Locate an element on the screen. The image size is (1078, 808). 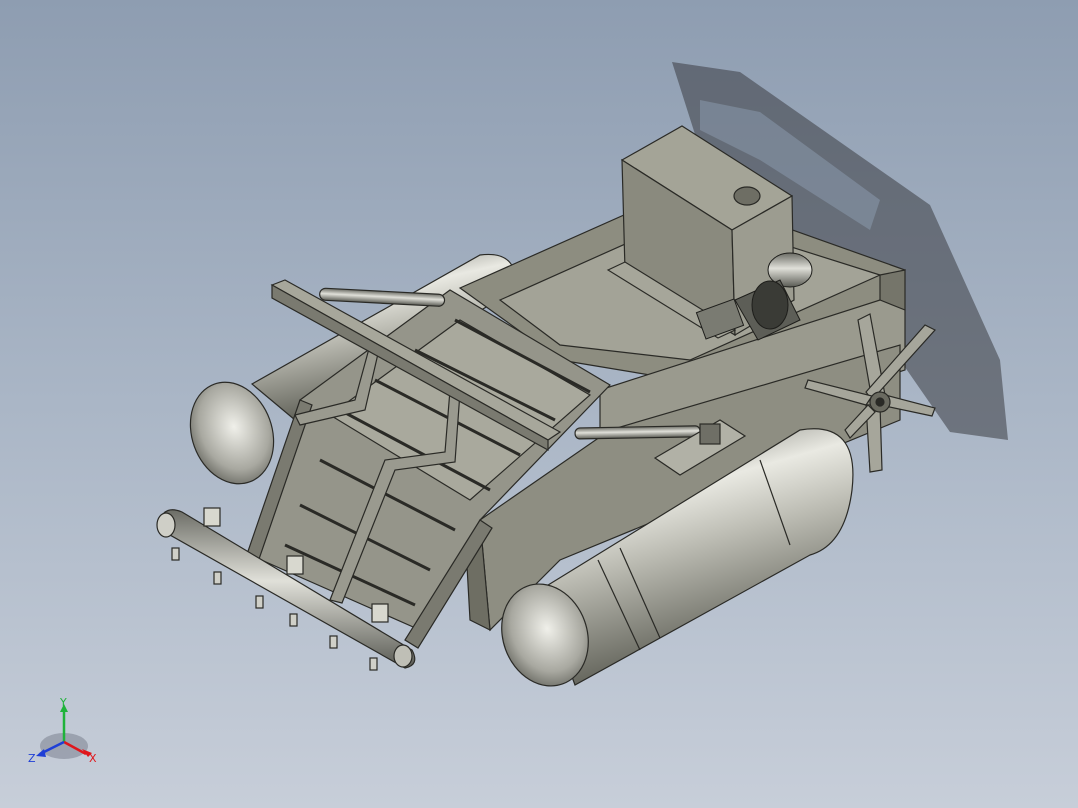
orientation-triad: Y X Z is located at coordinates (66, 736).